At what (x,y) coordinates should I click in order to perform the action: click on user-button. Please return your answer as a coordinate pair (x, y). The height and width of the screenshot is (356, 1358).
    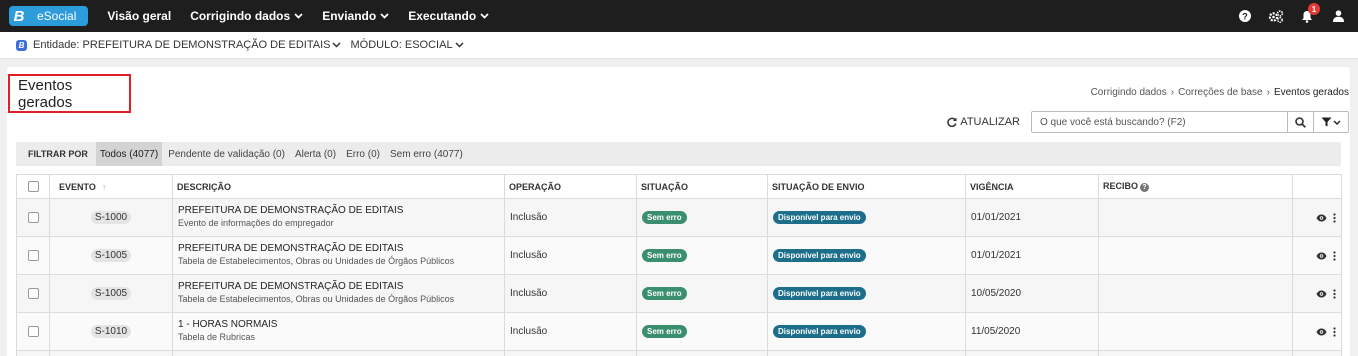
    Looking at the image, I should click on (1338, 16).